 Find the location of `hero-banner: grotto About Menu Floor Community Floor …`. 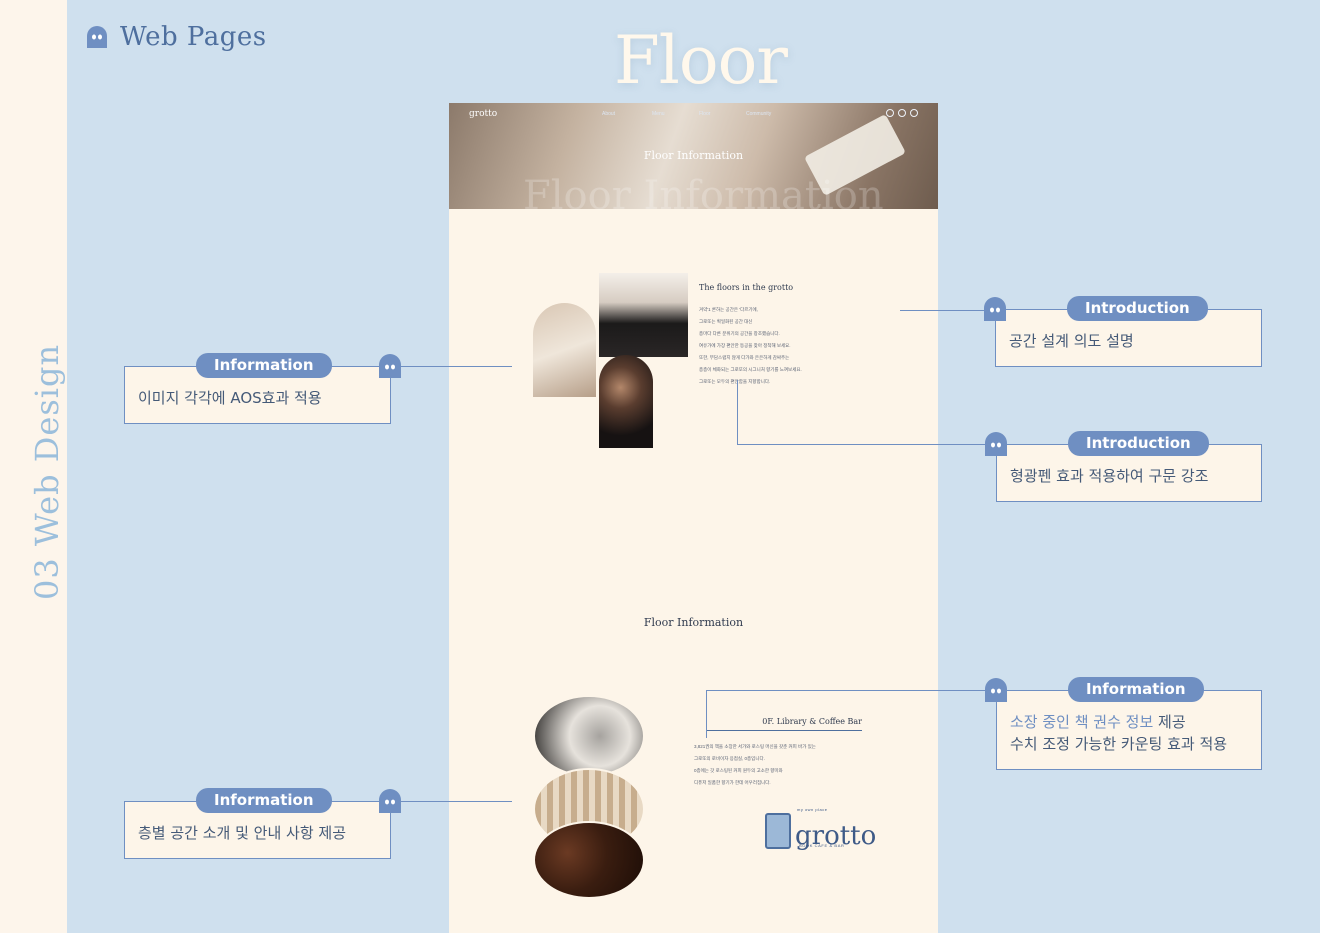

hero-banner: grotto About Menu Floor Community Floor … is located at coordinates (693, 161).